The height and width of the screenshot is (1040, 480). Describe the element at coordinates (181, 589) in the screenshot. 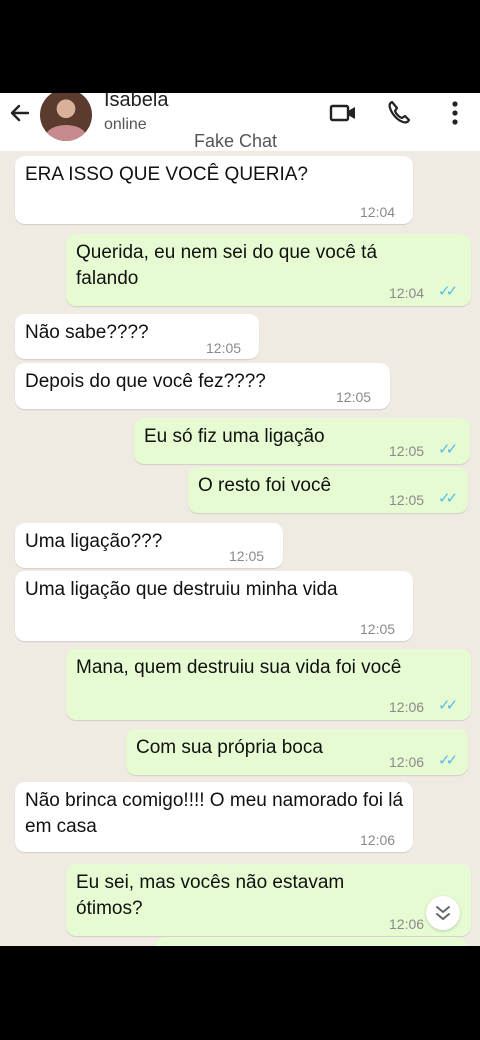

I see `message-text: Uma ligação que destruiu minha vida` at that location.